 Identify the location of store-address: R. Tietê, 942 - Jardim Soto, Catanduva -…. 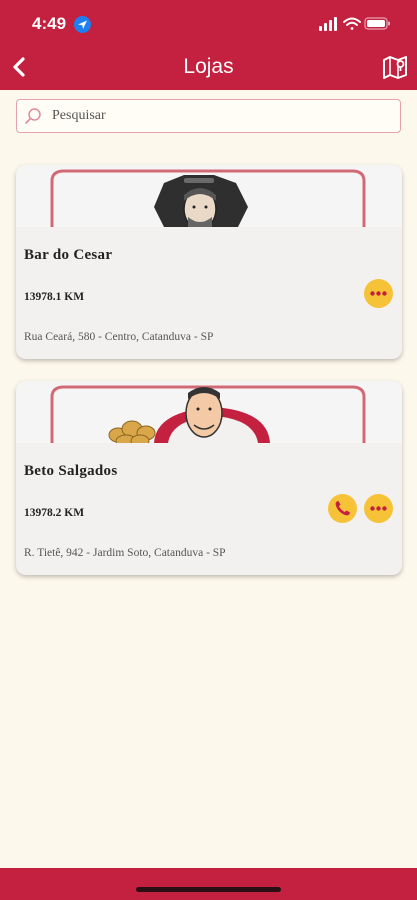
(125, 553).